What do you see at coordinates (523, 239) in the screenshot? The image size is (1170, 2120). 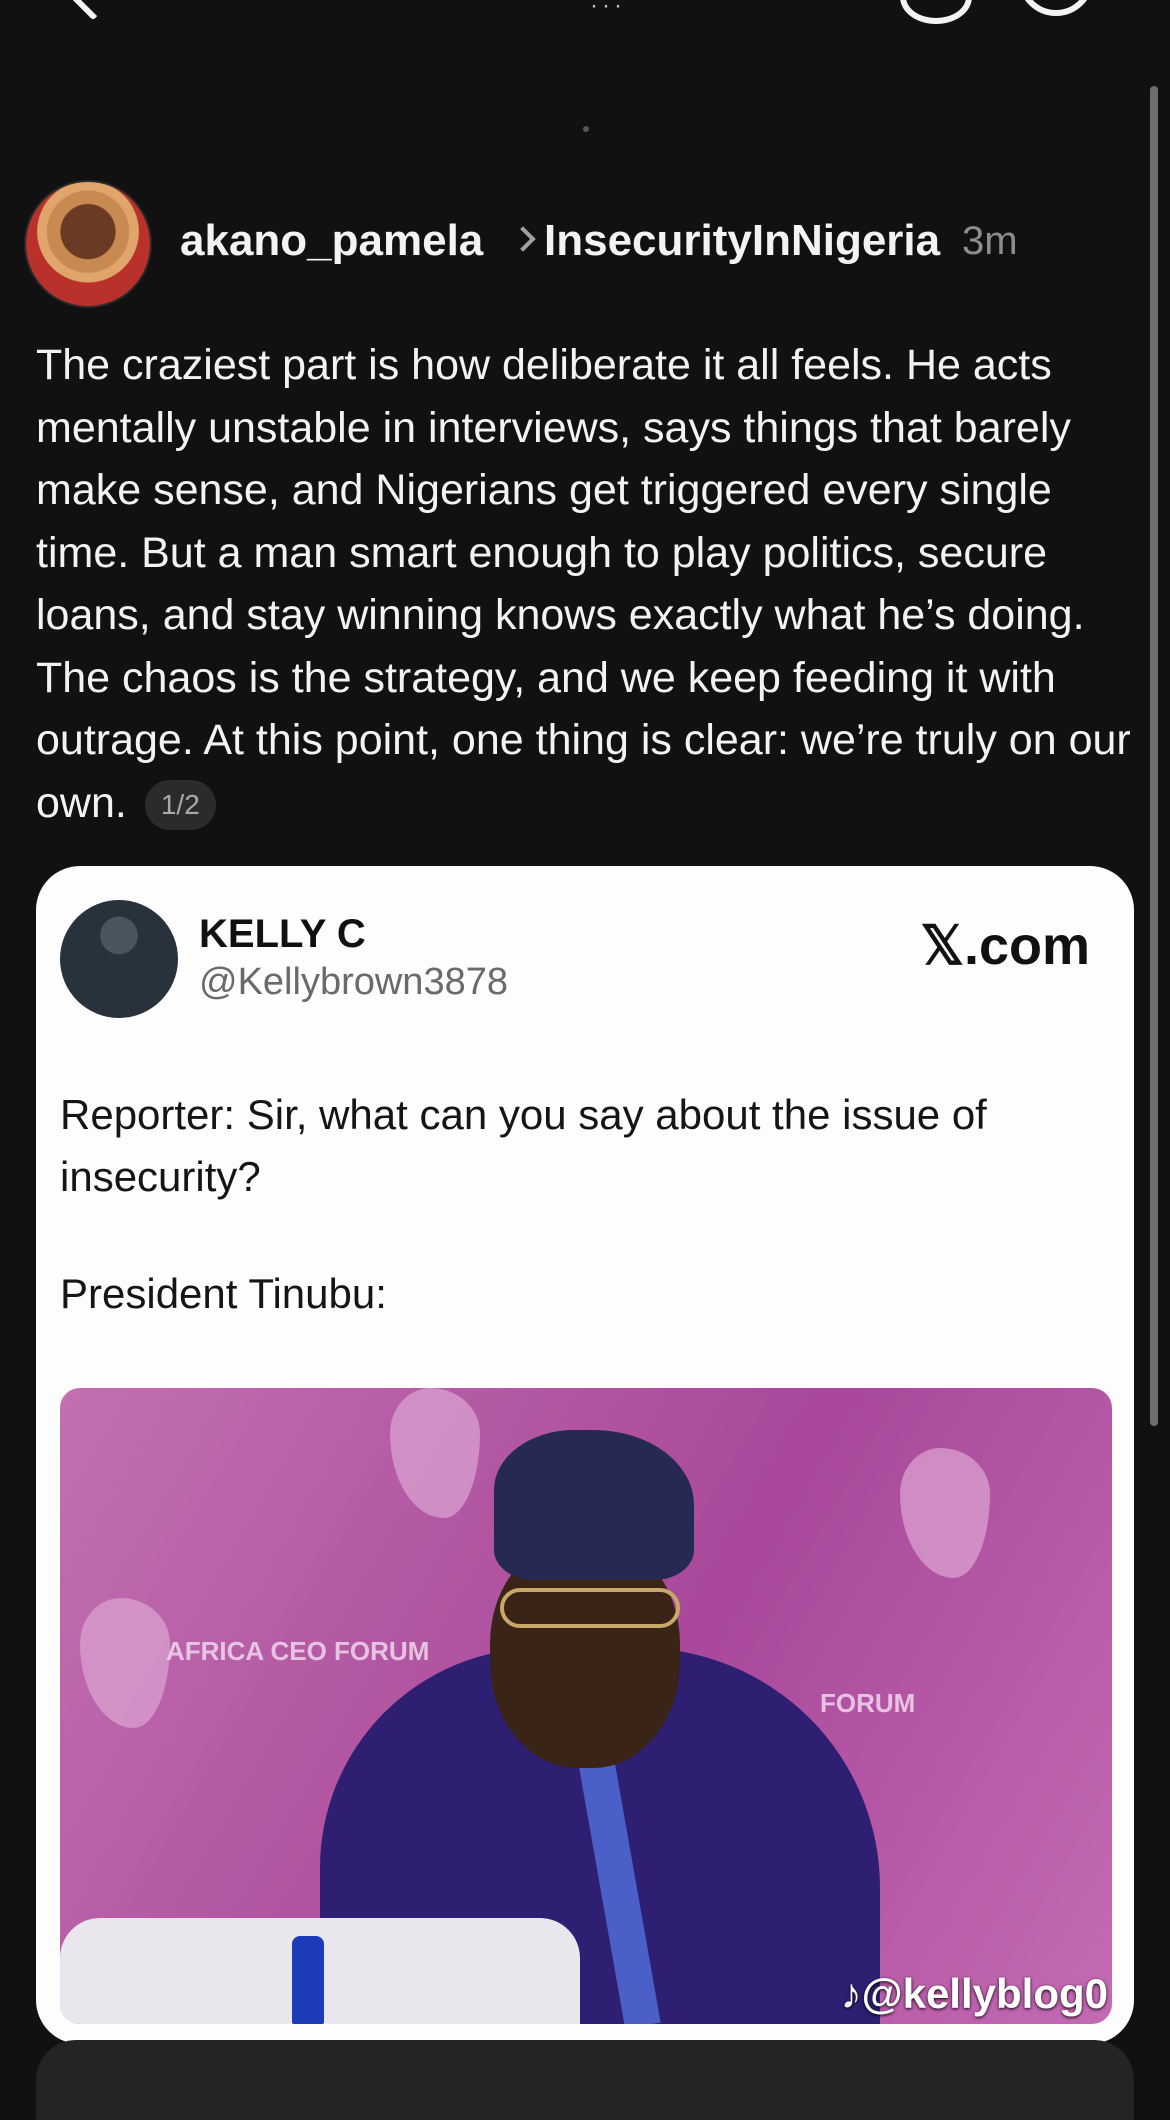 I see `chevron-right-icon` at bounding box center [523, 239].